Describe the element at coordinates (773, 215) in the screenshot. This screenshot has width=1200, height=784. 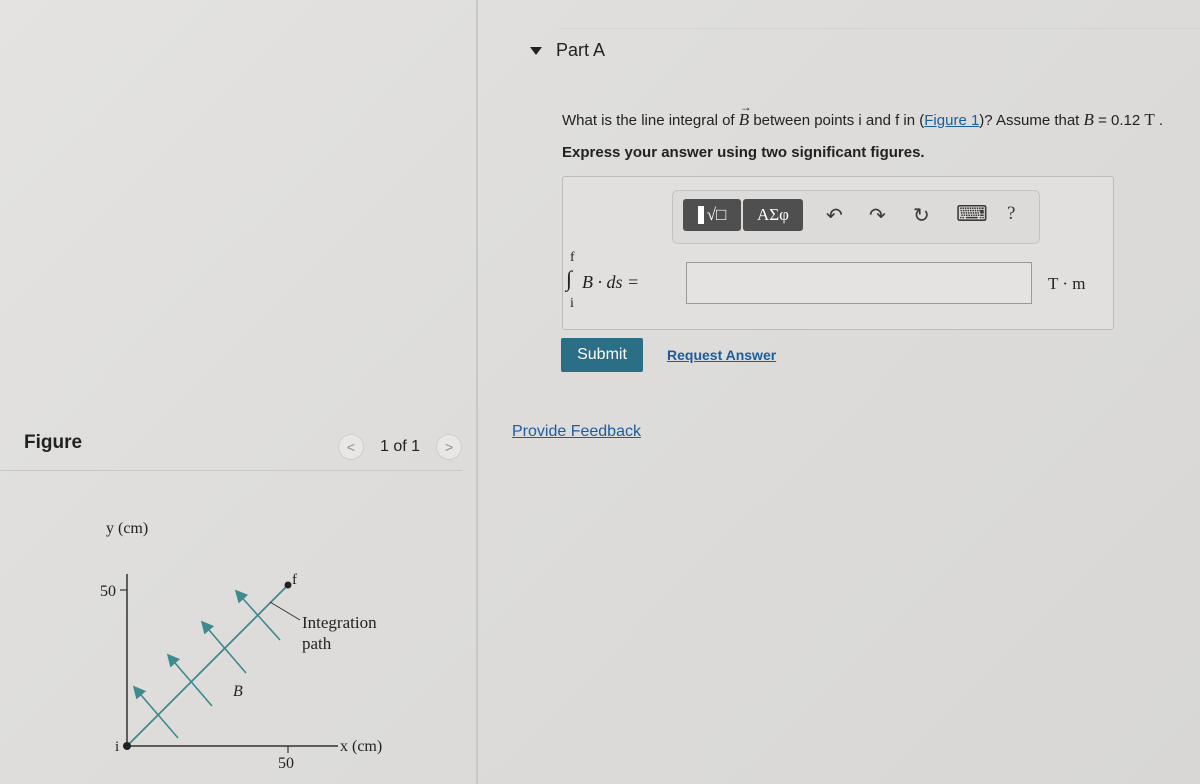
I see `greek-symbols-button: ΑΣφ` at that location.